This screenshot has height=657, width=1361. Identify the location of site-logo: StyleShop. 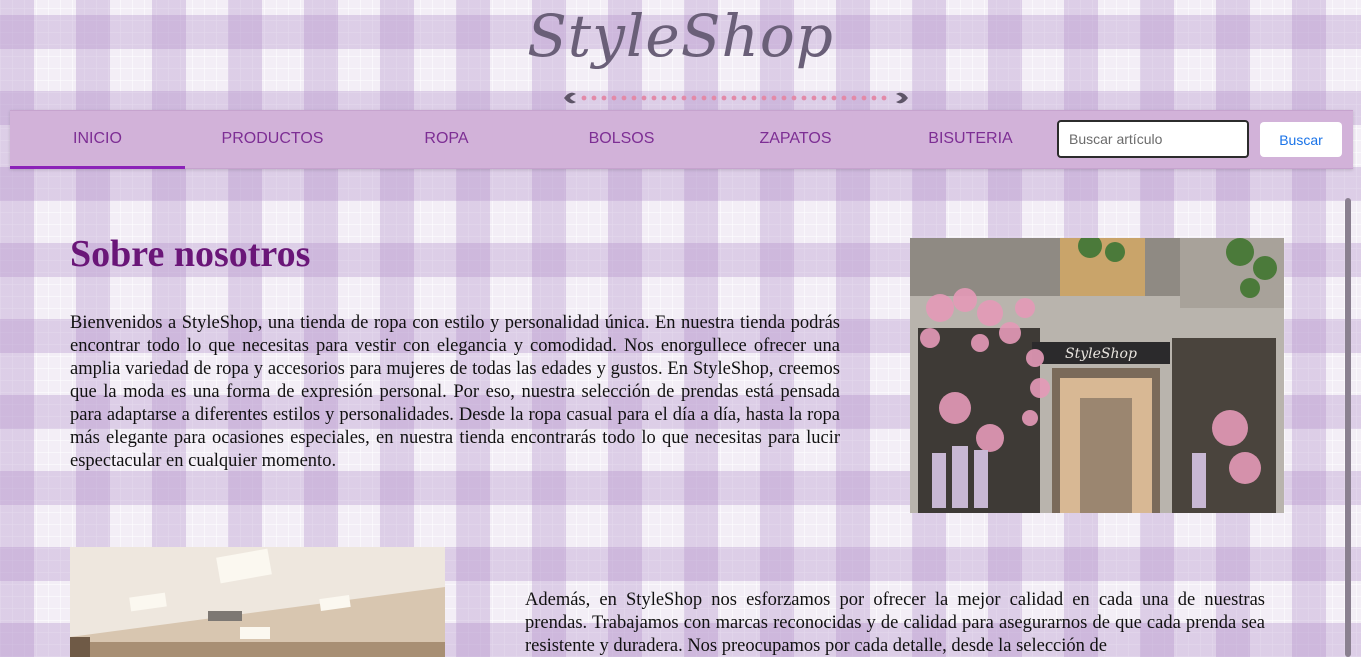
(680, 36).